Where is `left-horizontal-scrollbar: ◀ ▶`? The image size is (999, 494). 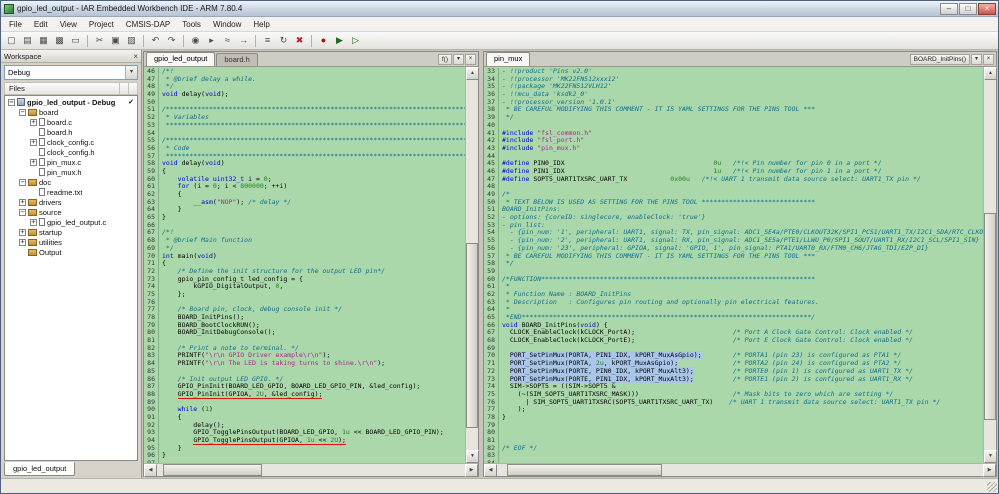 left-horizontal-scrollbar: ◀ ▶ is located at coordinates (311, 470).